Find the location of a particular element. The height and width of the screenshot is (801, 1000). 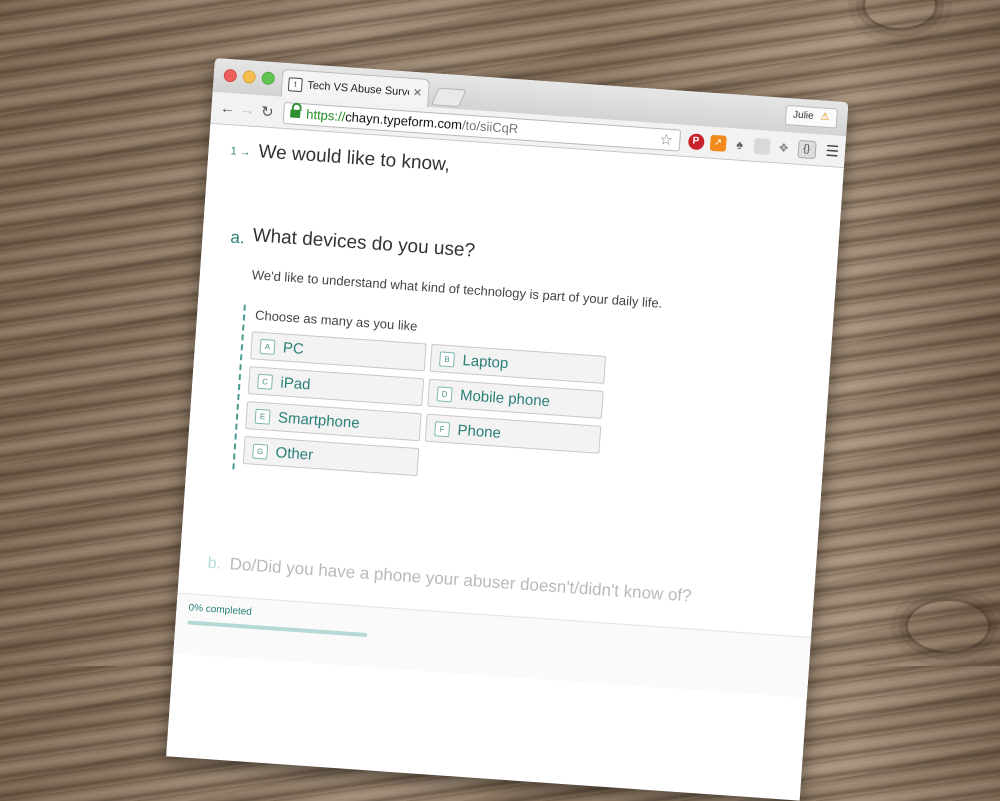

choice-label: PC is located at coordinates (293, 348).